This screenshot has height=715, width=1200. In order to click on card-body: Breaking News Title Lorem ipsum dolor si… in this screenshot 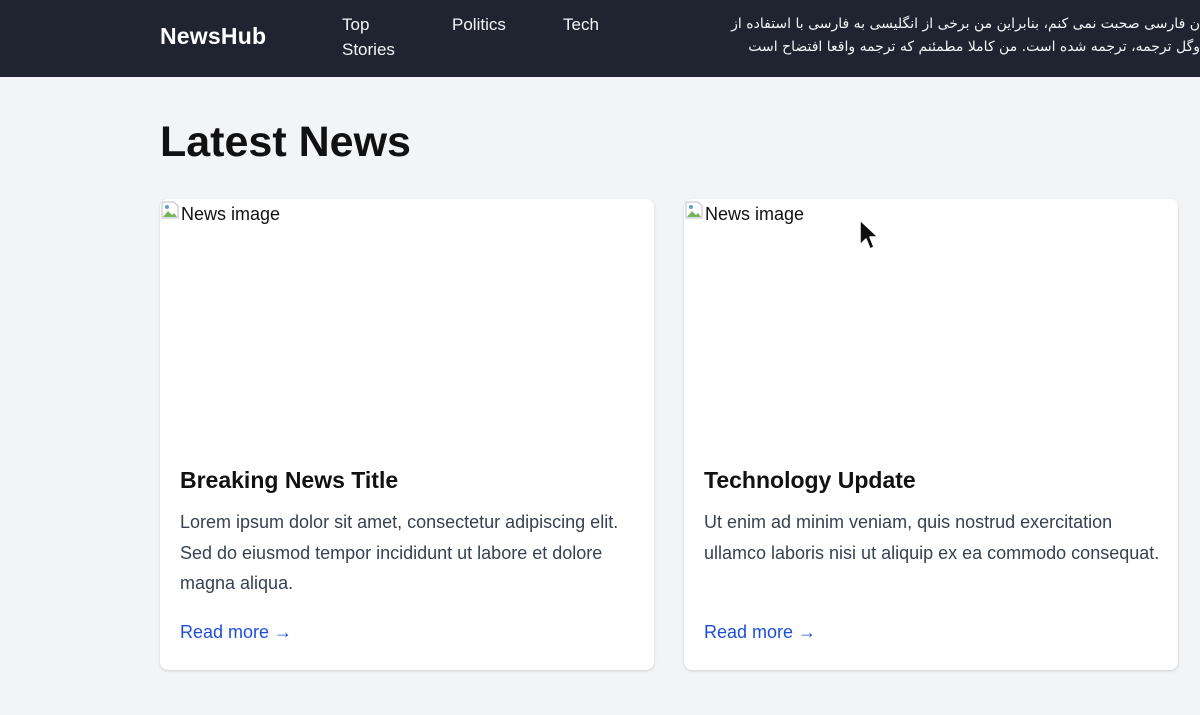, I will do `click(410, 532)`.